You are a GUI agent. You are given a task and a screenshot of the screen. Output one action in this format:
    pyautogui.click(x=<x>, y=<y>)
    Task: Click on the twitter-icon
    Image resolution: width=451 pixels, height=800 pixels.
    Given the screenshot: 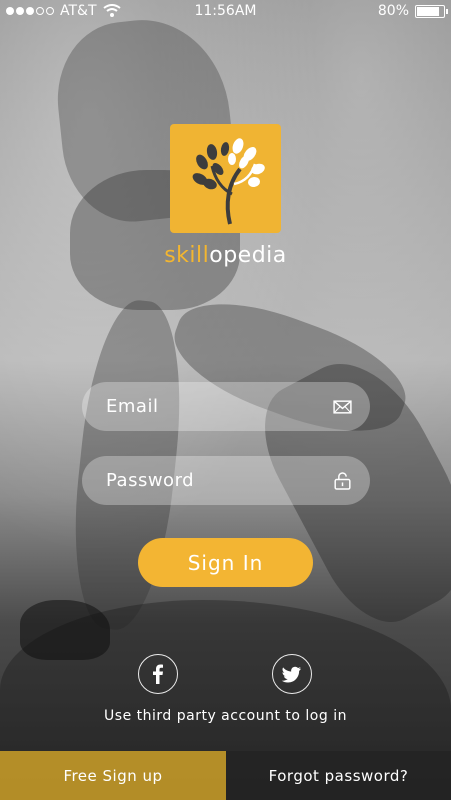 What is the action you would take?
    pyautogui.click(x=291, y=674)
    